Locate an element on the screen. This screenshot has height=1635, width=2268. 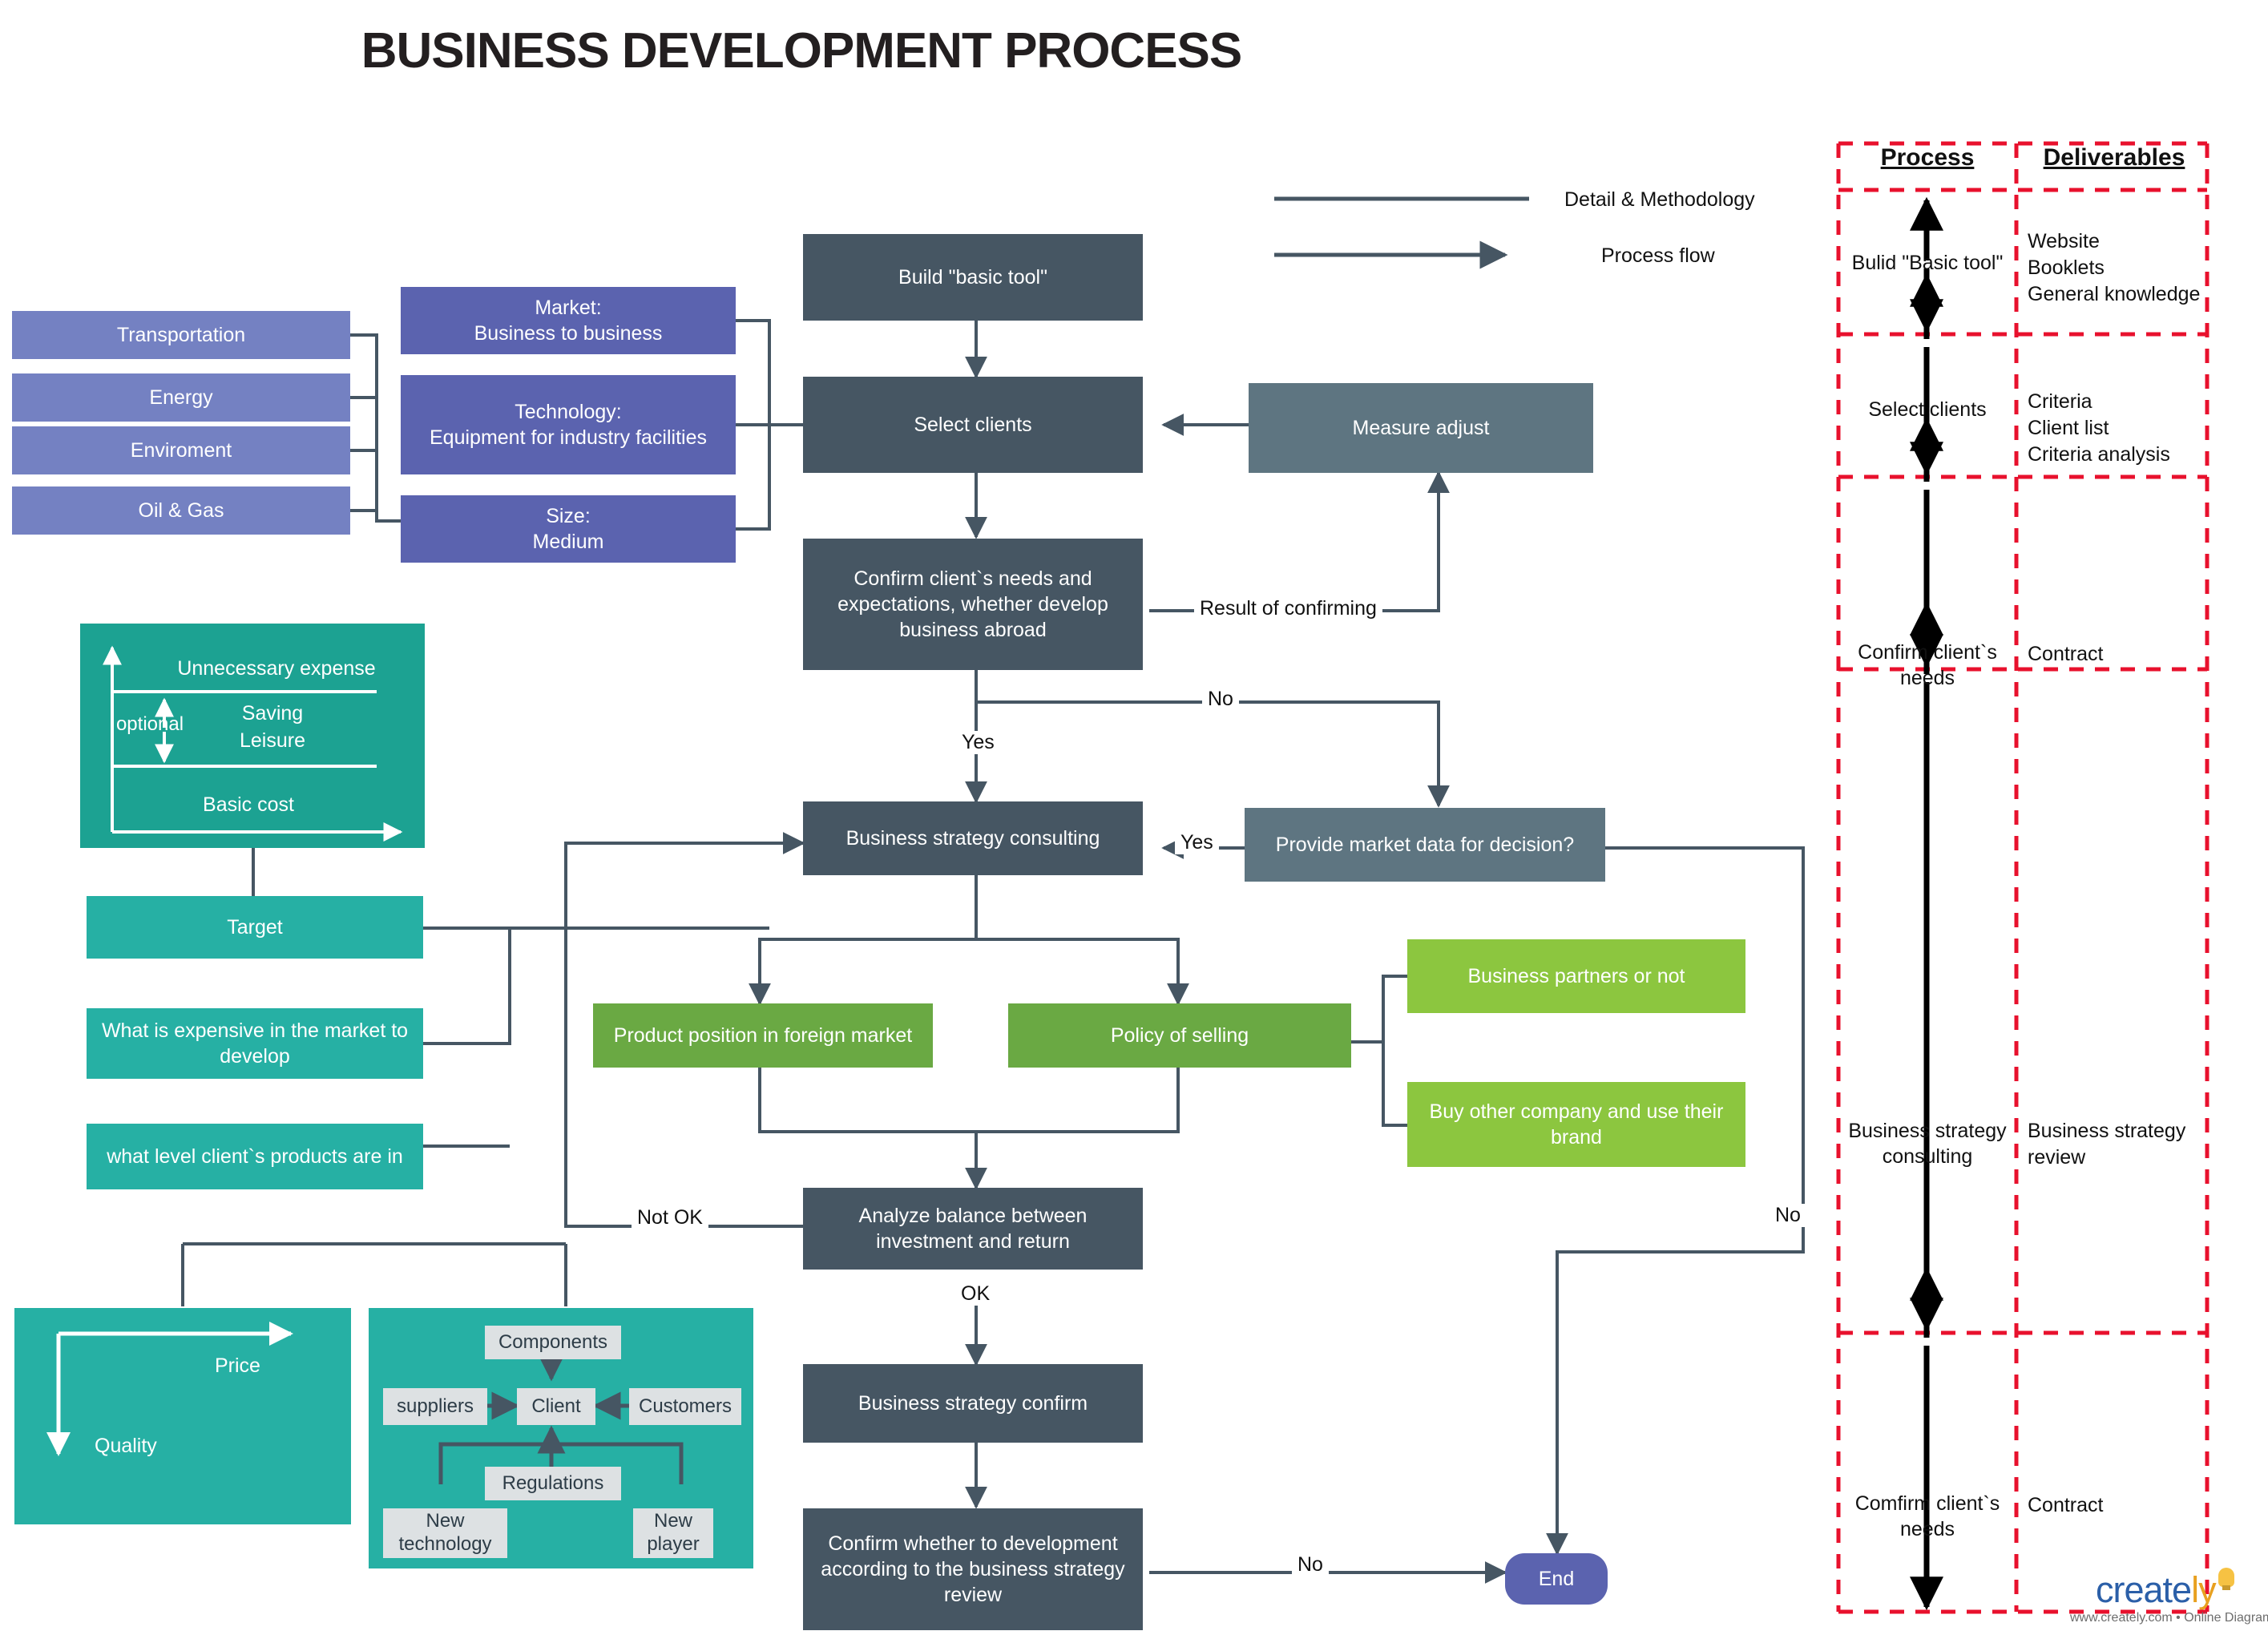
edge-label-yes-2: Yes is located at coordinates (1197, 843).